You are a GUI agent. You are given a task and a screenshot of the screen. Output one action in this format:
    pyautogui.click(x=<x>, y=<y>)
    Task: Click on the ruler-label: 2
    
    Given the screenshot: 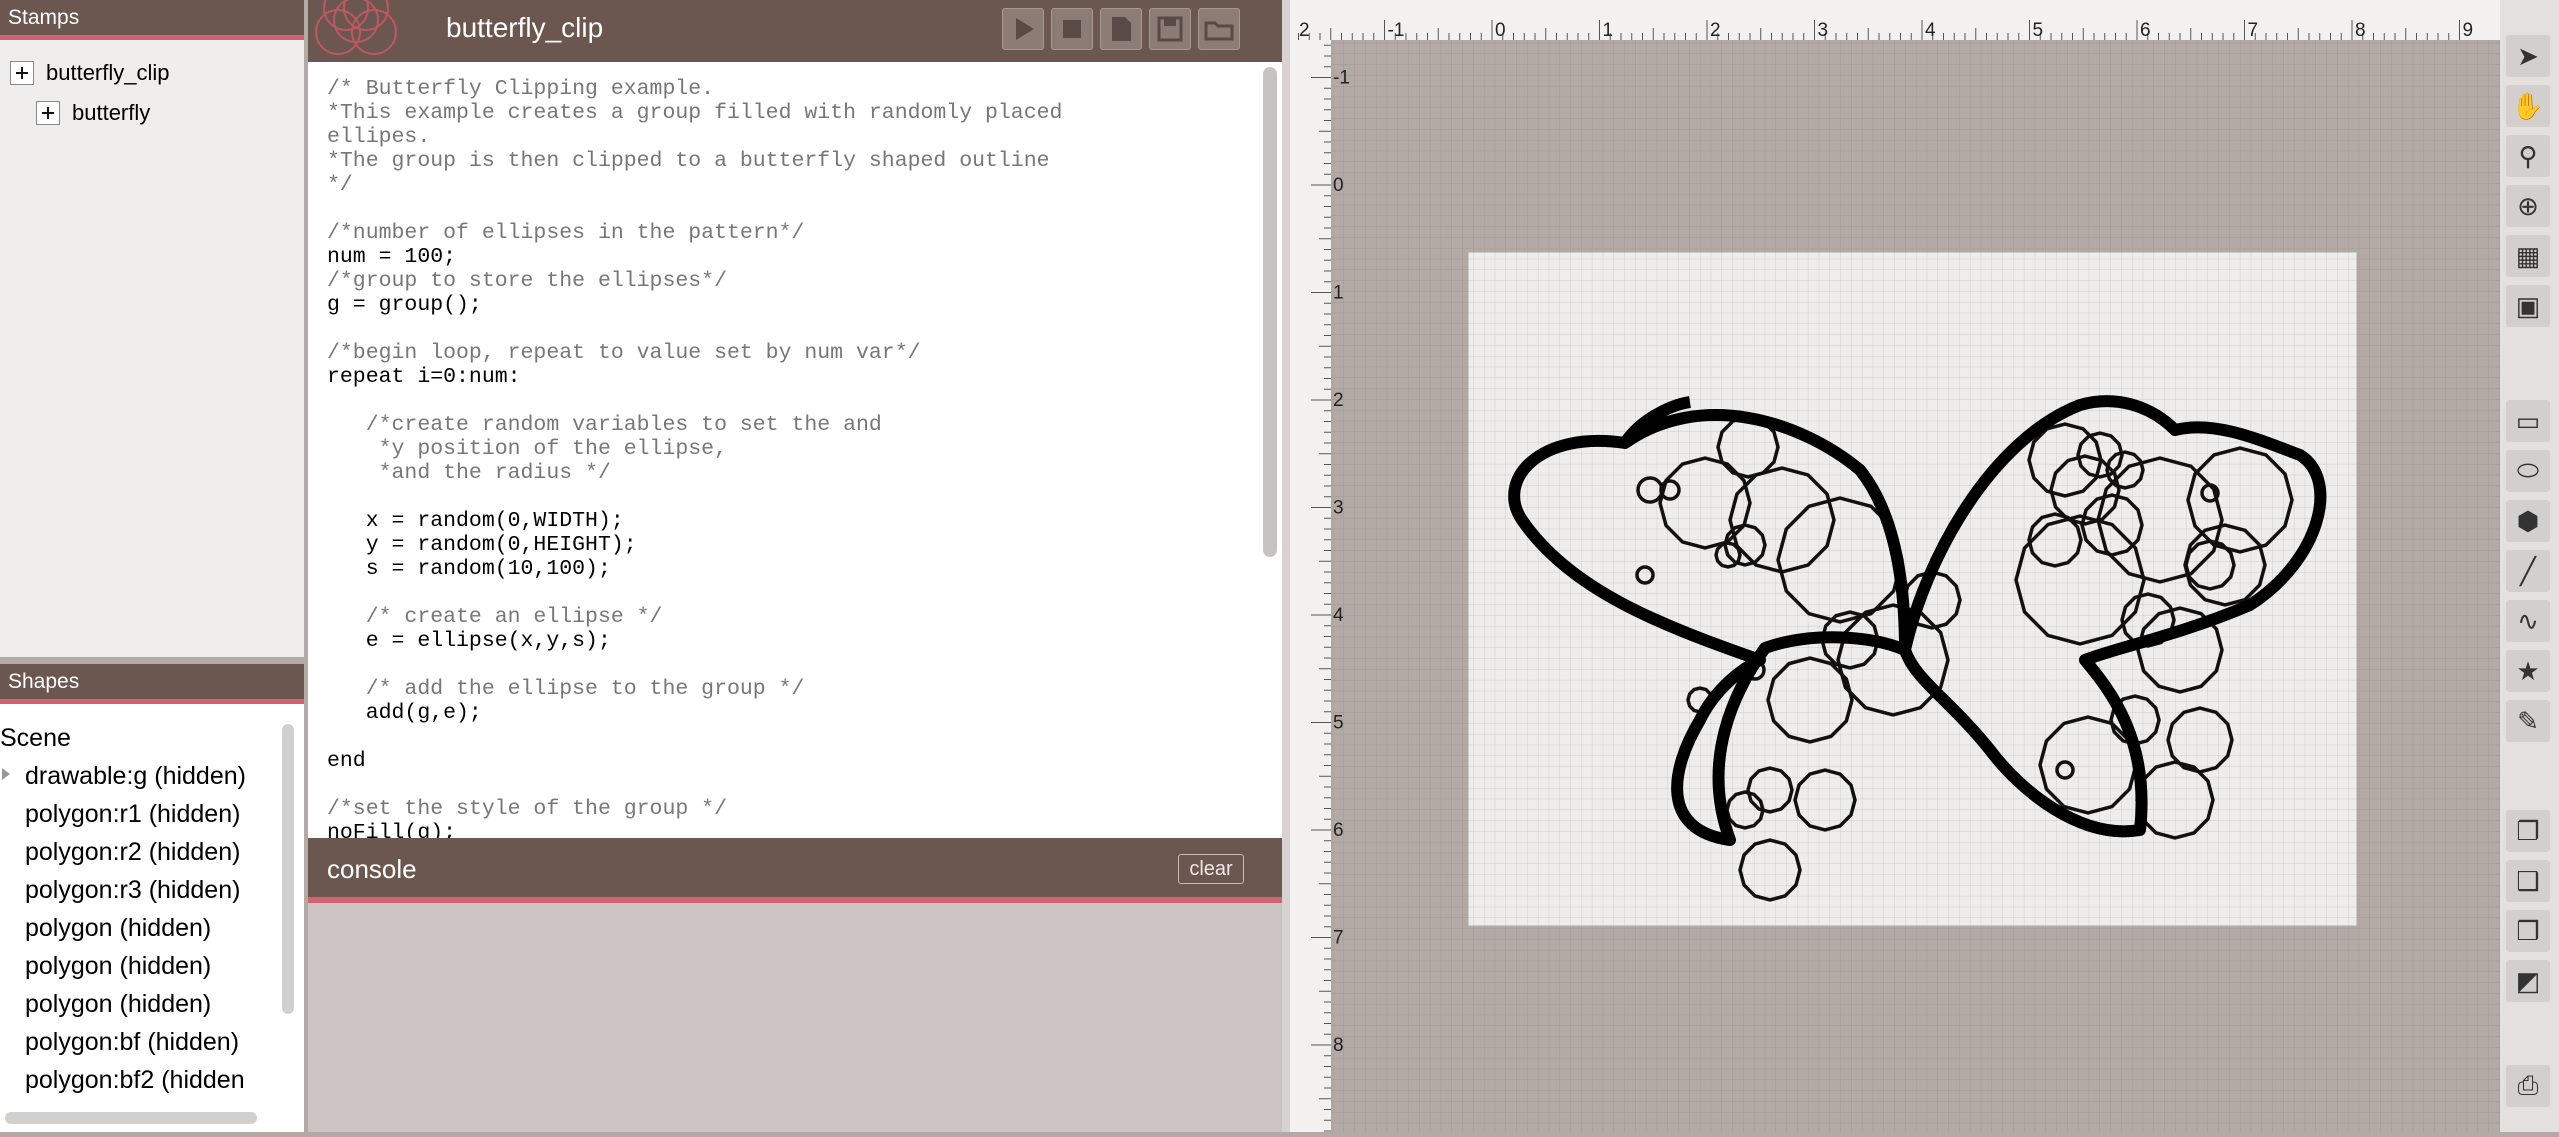 What is the action you would take?
    pyautogui.click(x=1338, y=400)
    